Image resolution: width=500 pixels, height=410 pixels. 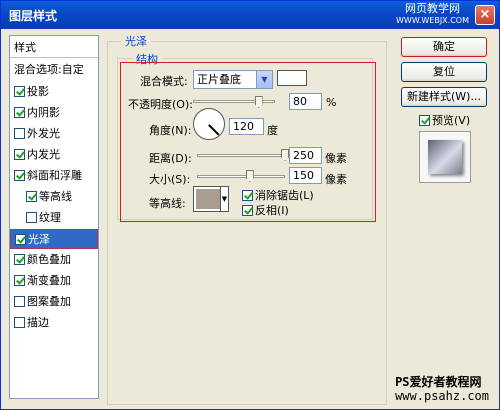 What do you see at coordinates (432, 20) in the screenshot?
I see `top-watermark-line2: WWW.WEBJX.COM` at bounding box center [432, 20].